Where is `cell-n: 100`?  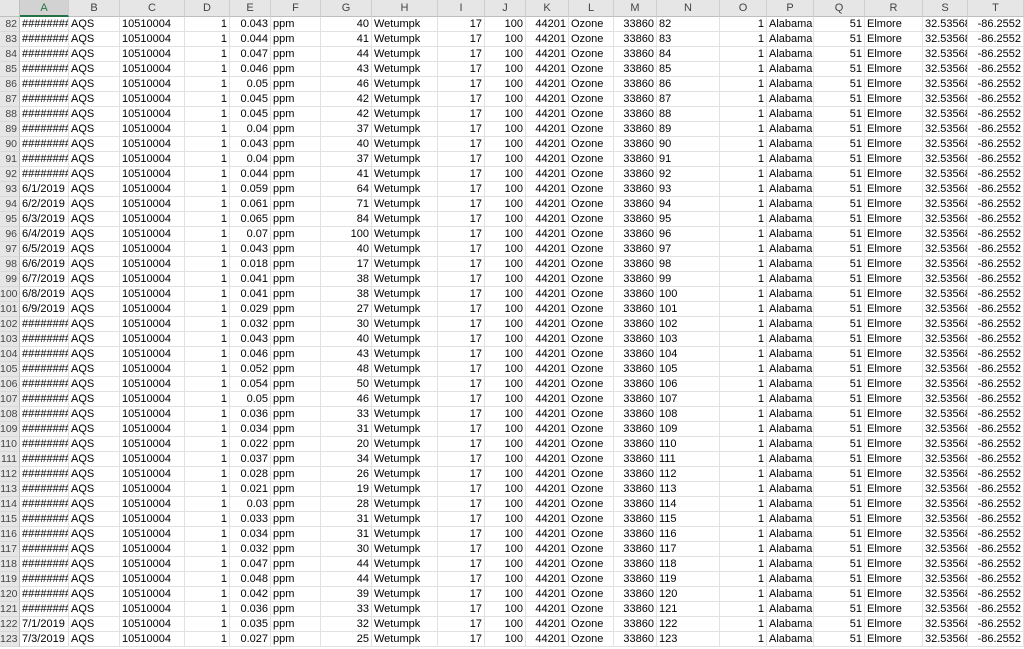 cell-n: 100 is located at coordinates (688, 294).